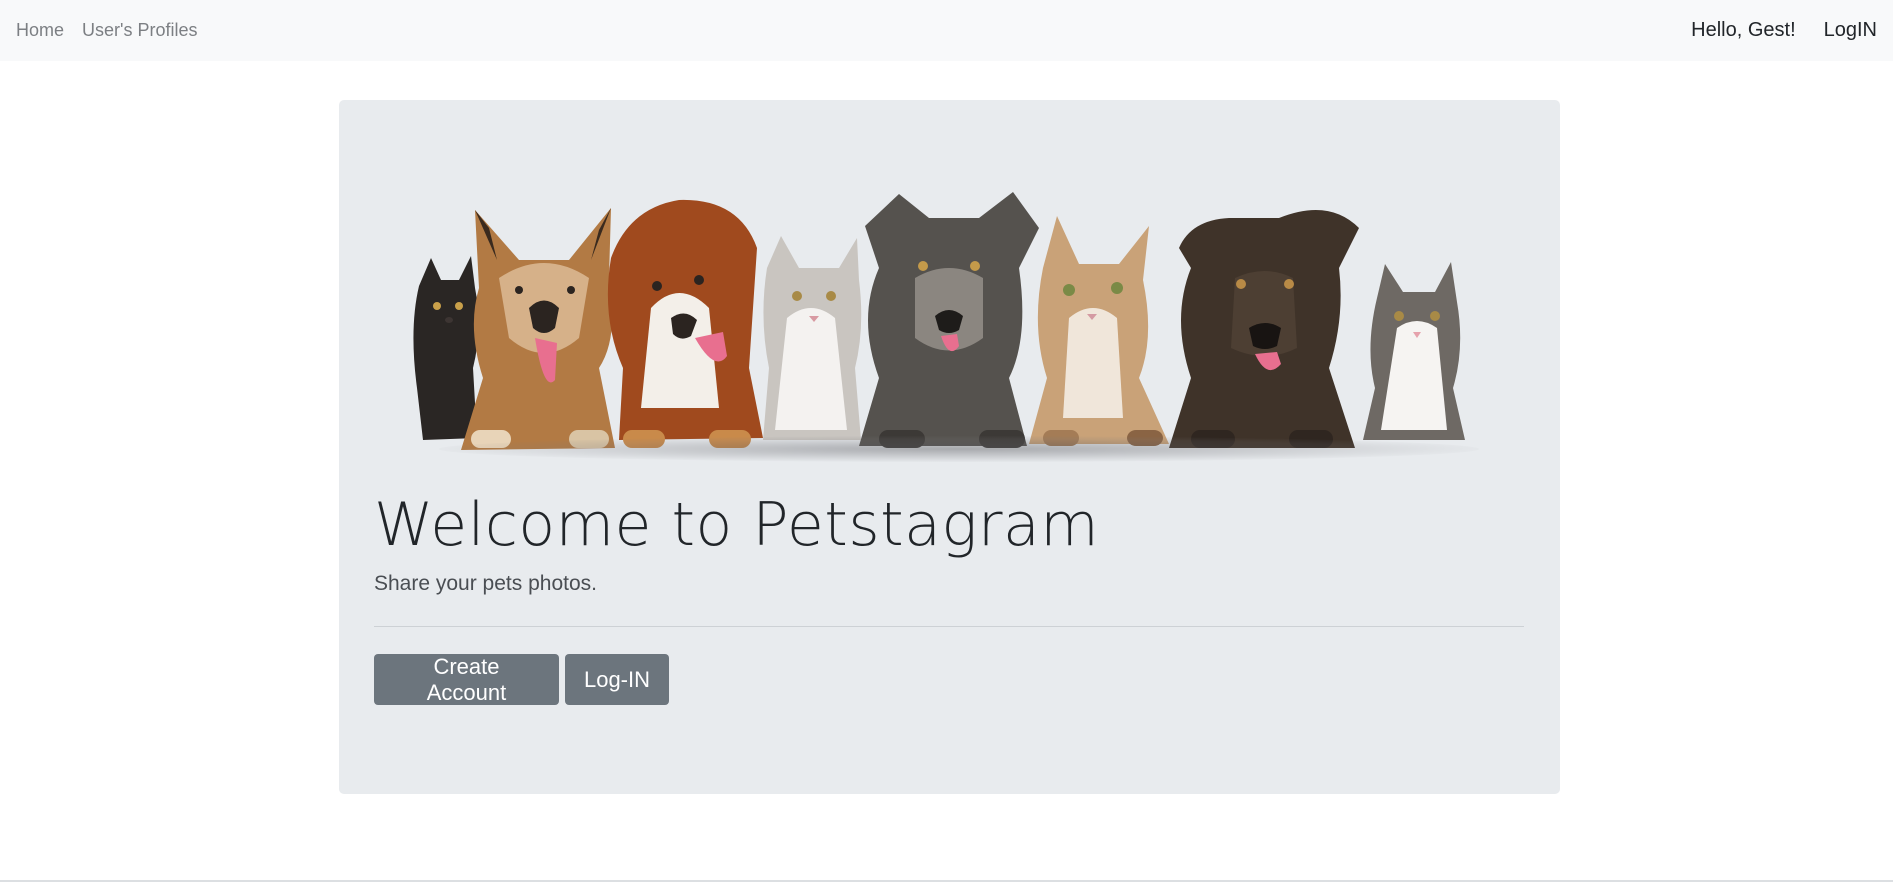 The width and height of the screenshot is (1893, 888). What do you see at coordinates (485, 583) in the screenshot?
I see `page-subtitle: Share your pets photos.` at bounding box center [485, 583].